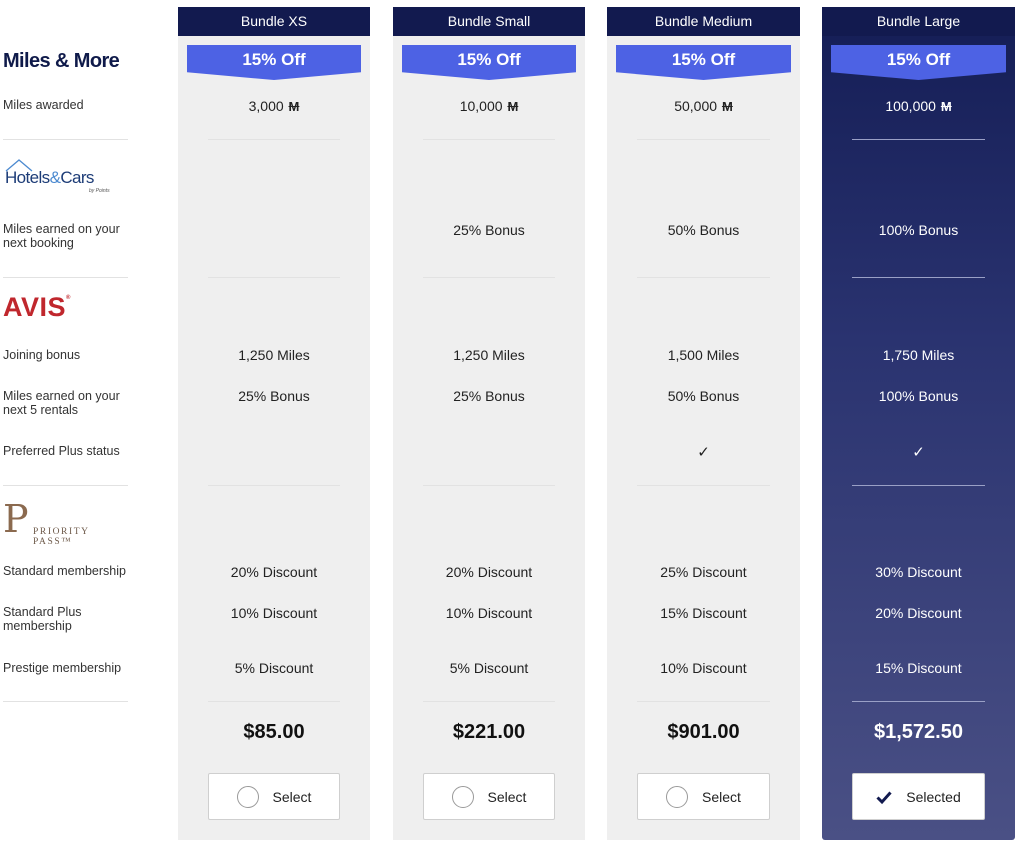 This screenshot has width=1024, height=843. What do you see at coordinates (703, 613) in the screenshot?
I see `pp-standard-plus-value: 15% Discount` at bounding box center [703, 613].